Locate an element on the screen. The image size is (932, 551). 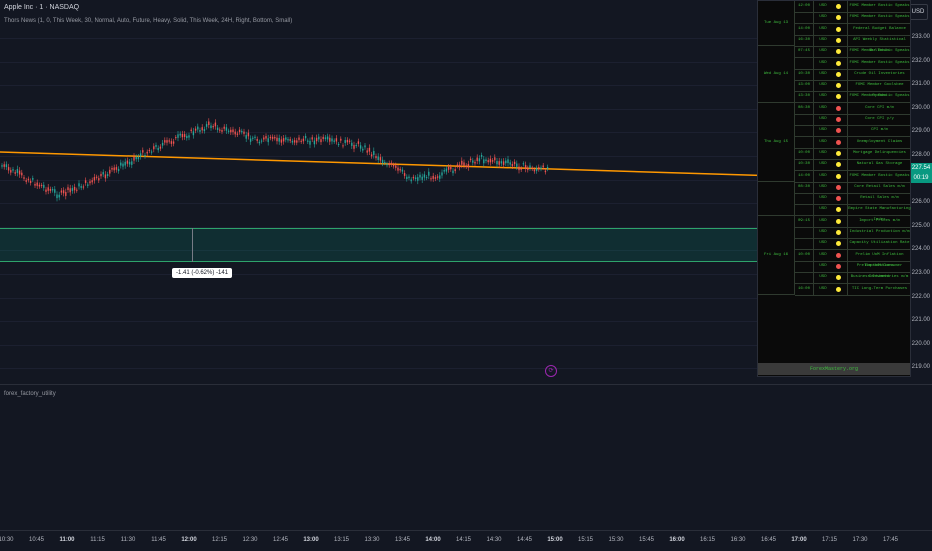
news-row: USD Unemployment Claims is located at coordinates (852, 142).